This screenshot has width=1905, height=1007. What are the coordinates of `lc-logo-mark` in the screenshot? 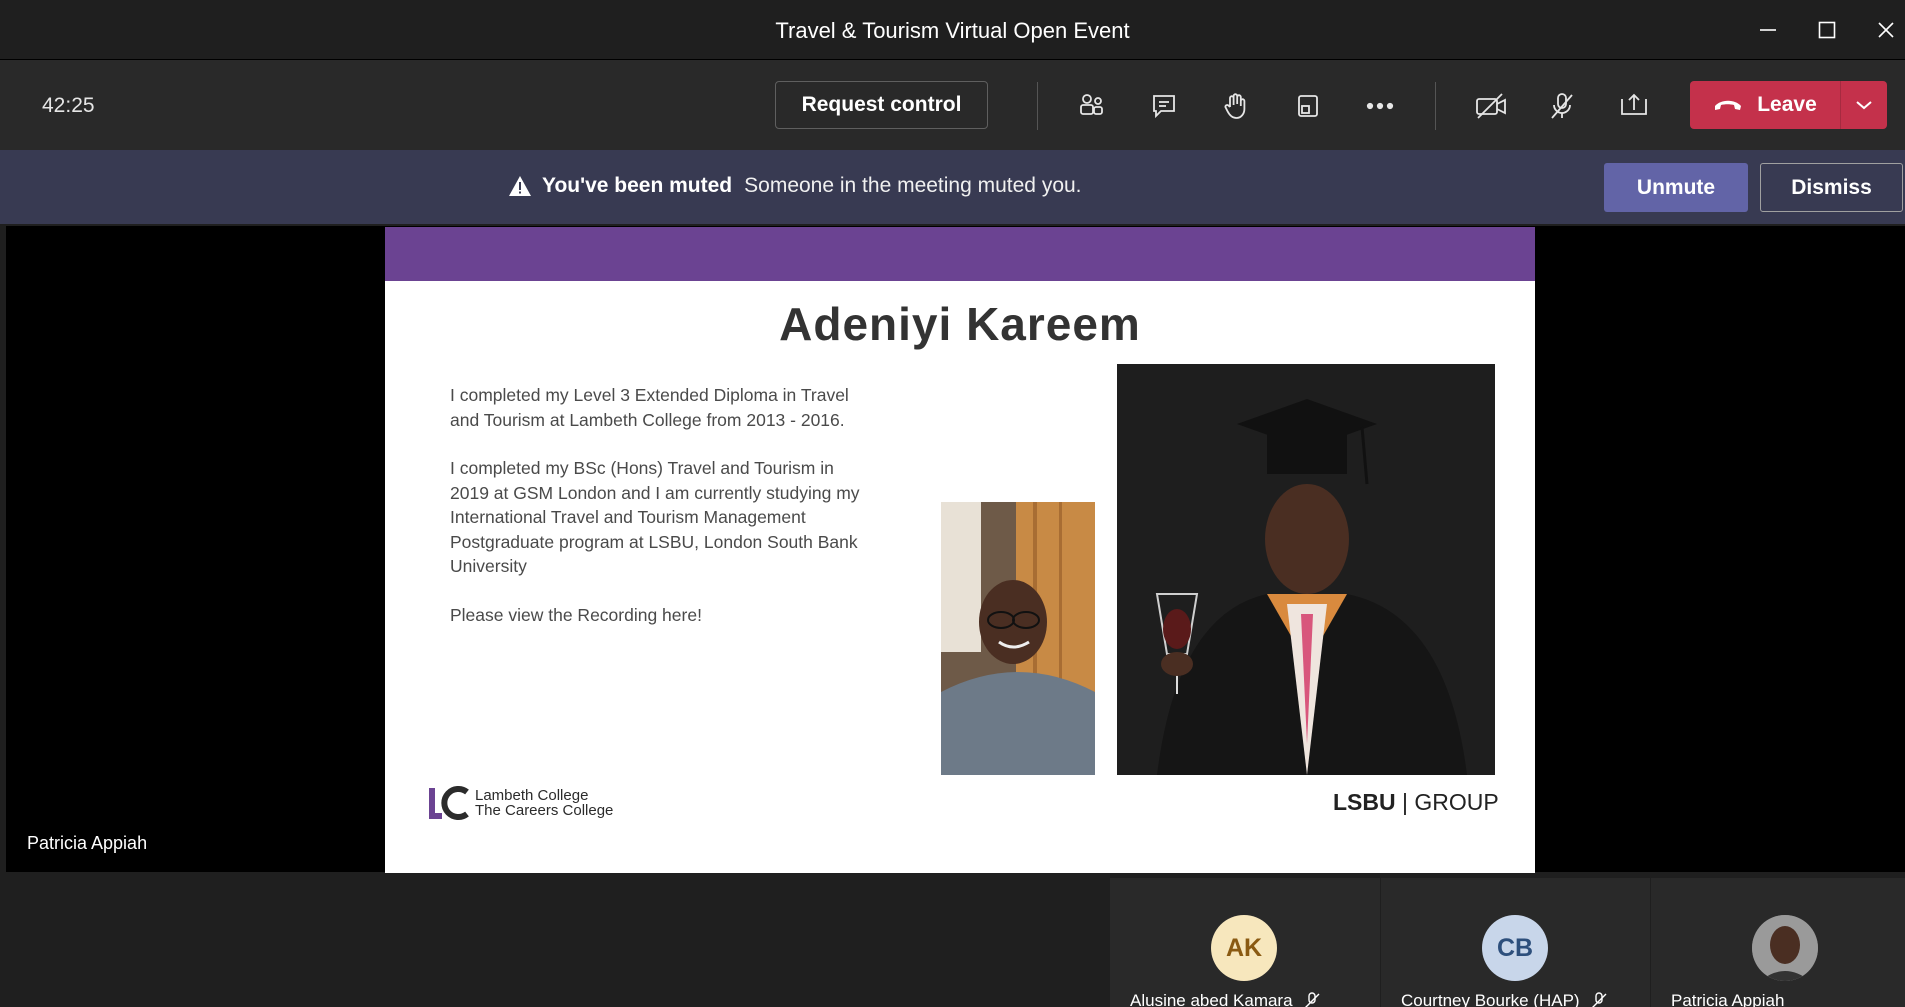 It's located at (449, 803).